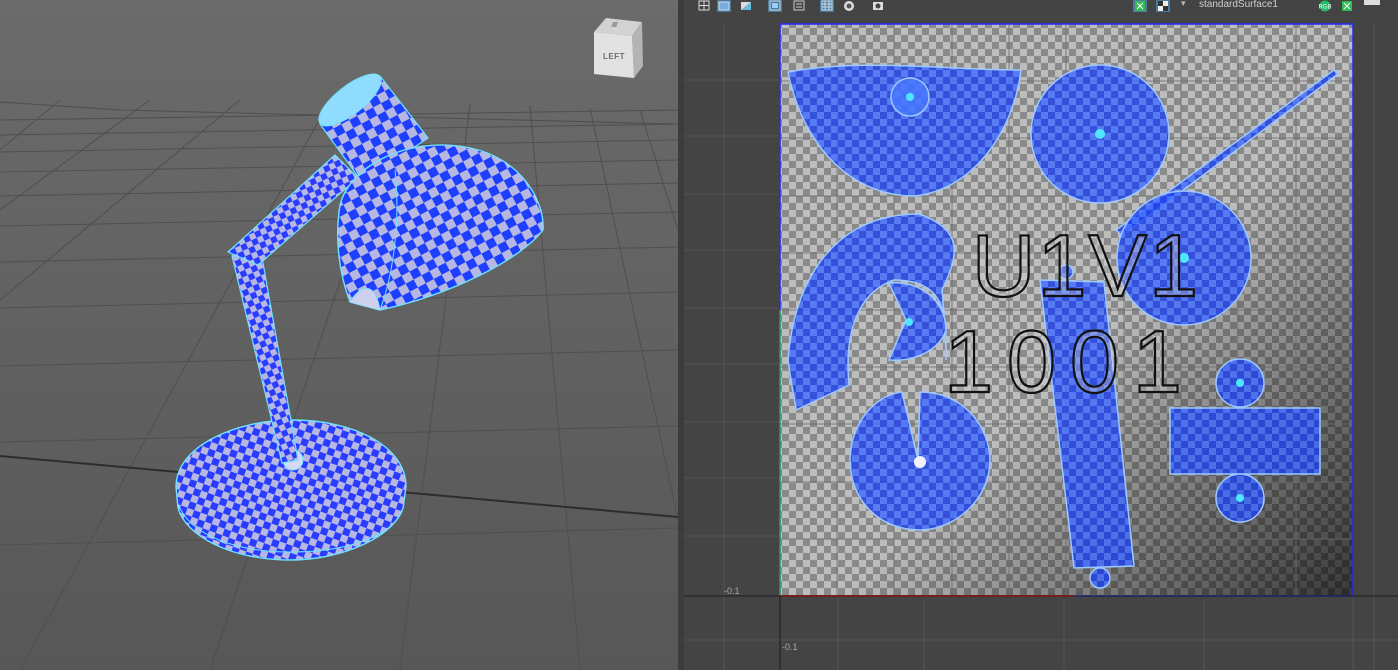 The height and width of the screenshot is (670, 1398). I want to click on svg-text: RGB, so click(1324, 8).